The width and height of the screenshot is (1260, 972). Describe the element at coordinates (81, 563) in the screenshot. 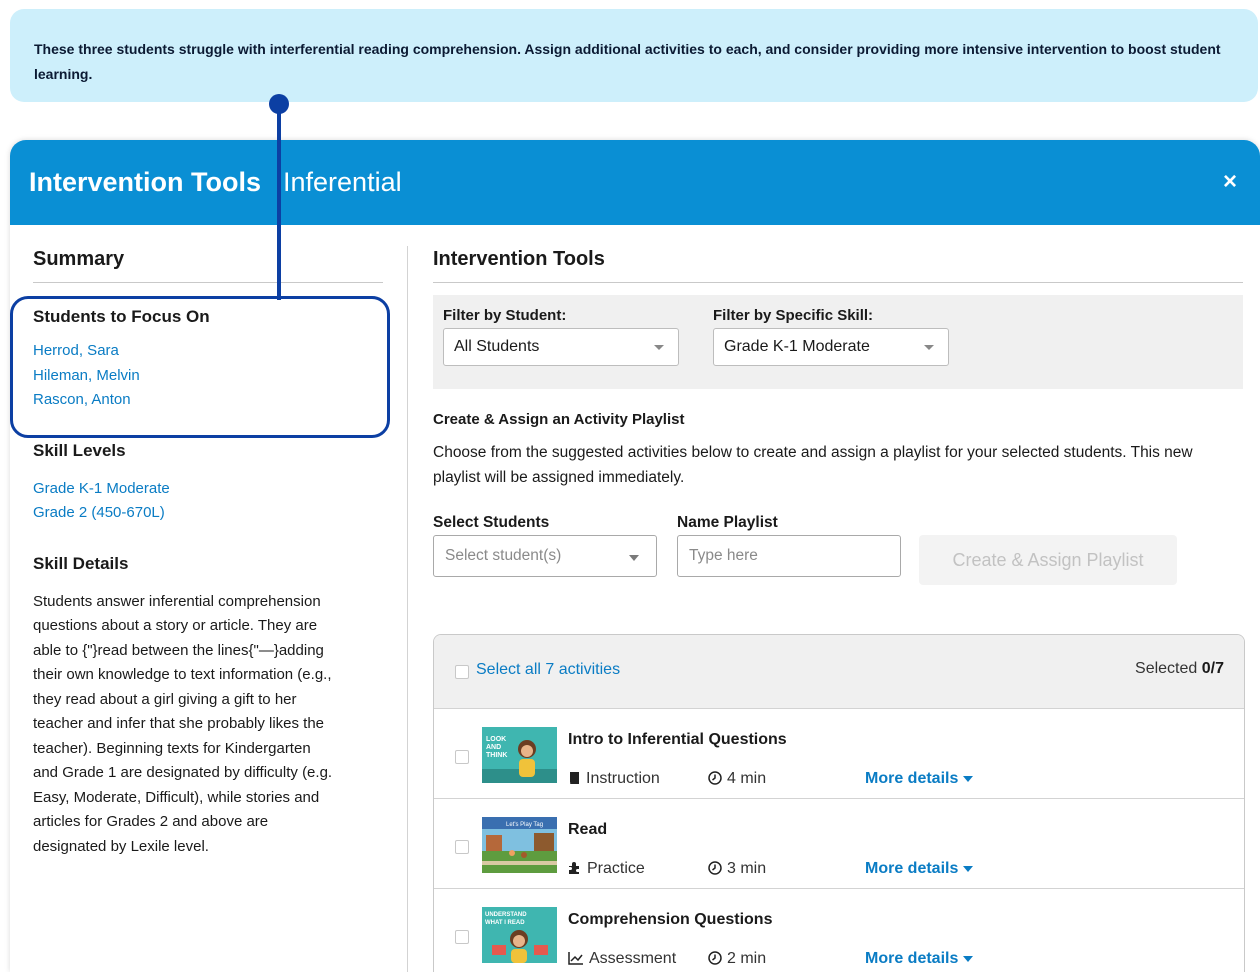

I see `skill-details-heading: Skill Details` at that location.